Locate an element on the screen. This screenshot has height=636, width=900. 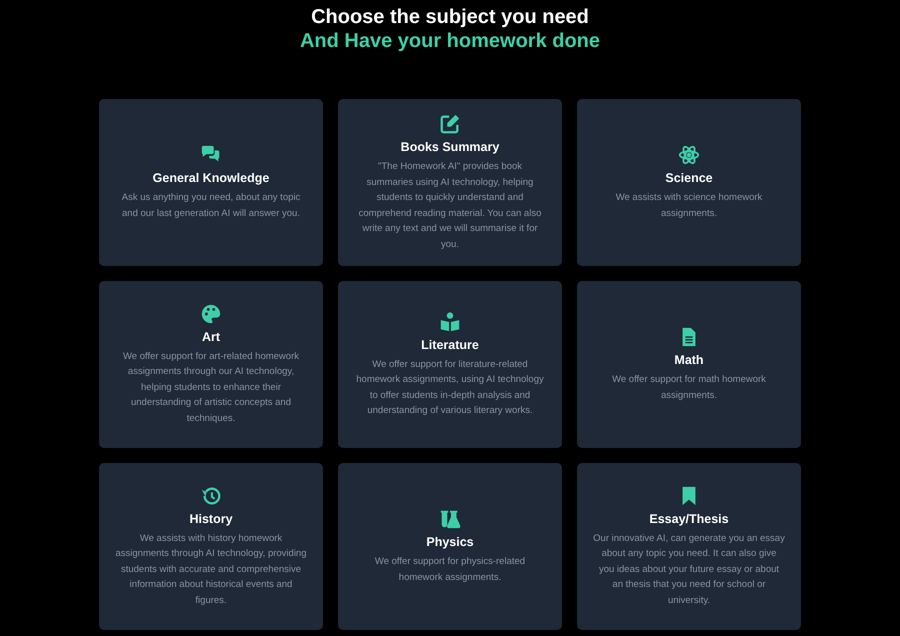
card-title: Math is located at coordinates (689, 360).